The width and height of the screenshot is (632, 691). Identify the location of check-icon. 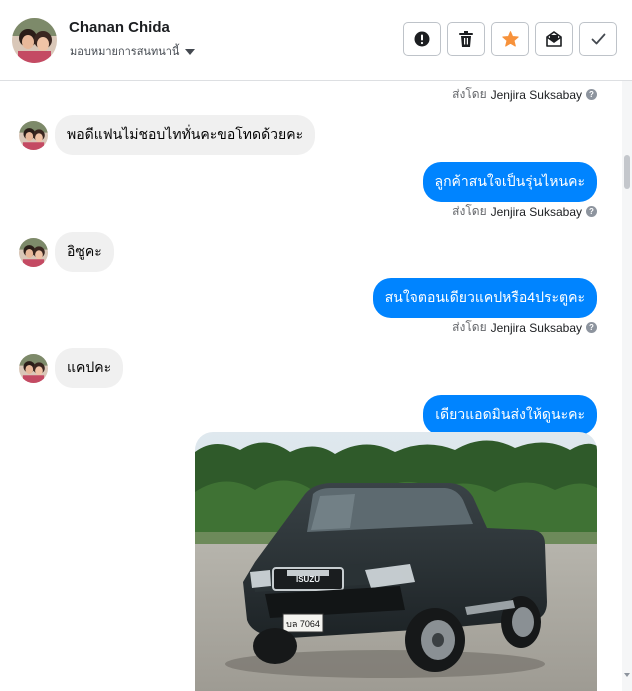
(598, 39).